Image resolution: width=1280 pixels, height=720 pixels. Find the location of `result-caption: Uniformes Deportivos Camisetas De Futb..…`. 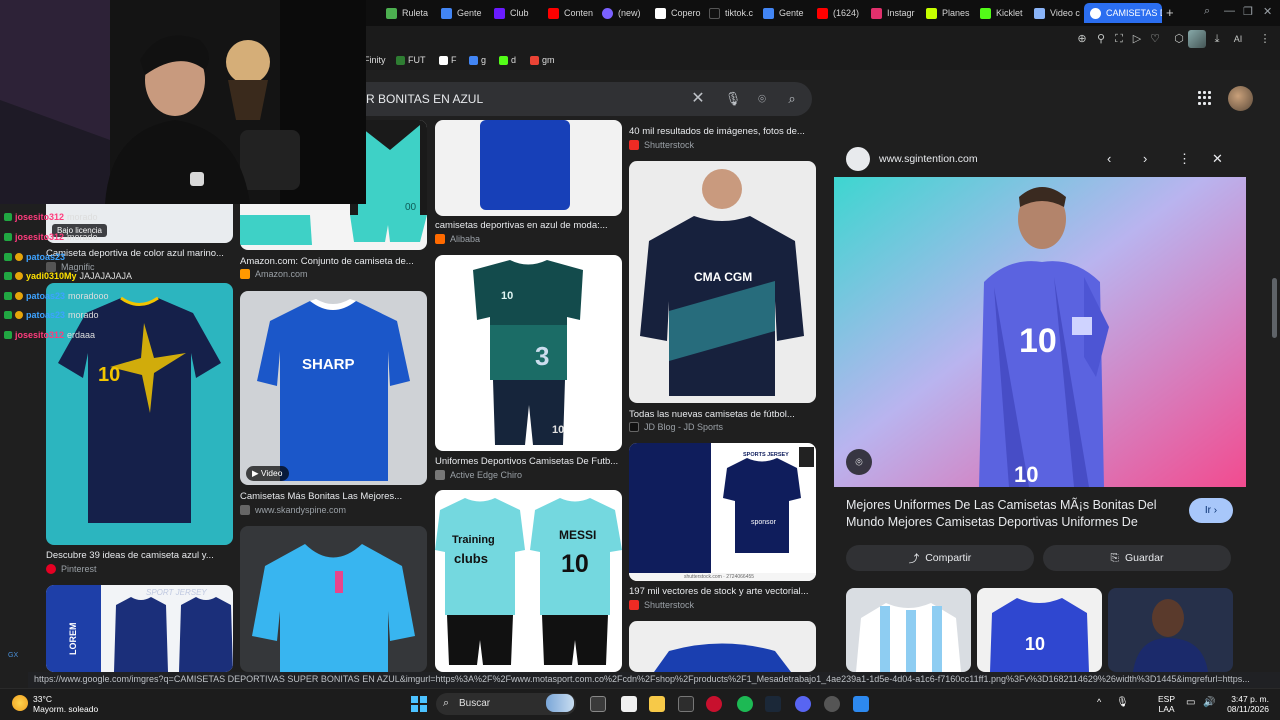

result-caption: Uniformes Deportivos Camisetas De Futb..… is located at coordinates (528, 461).